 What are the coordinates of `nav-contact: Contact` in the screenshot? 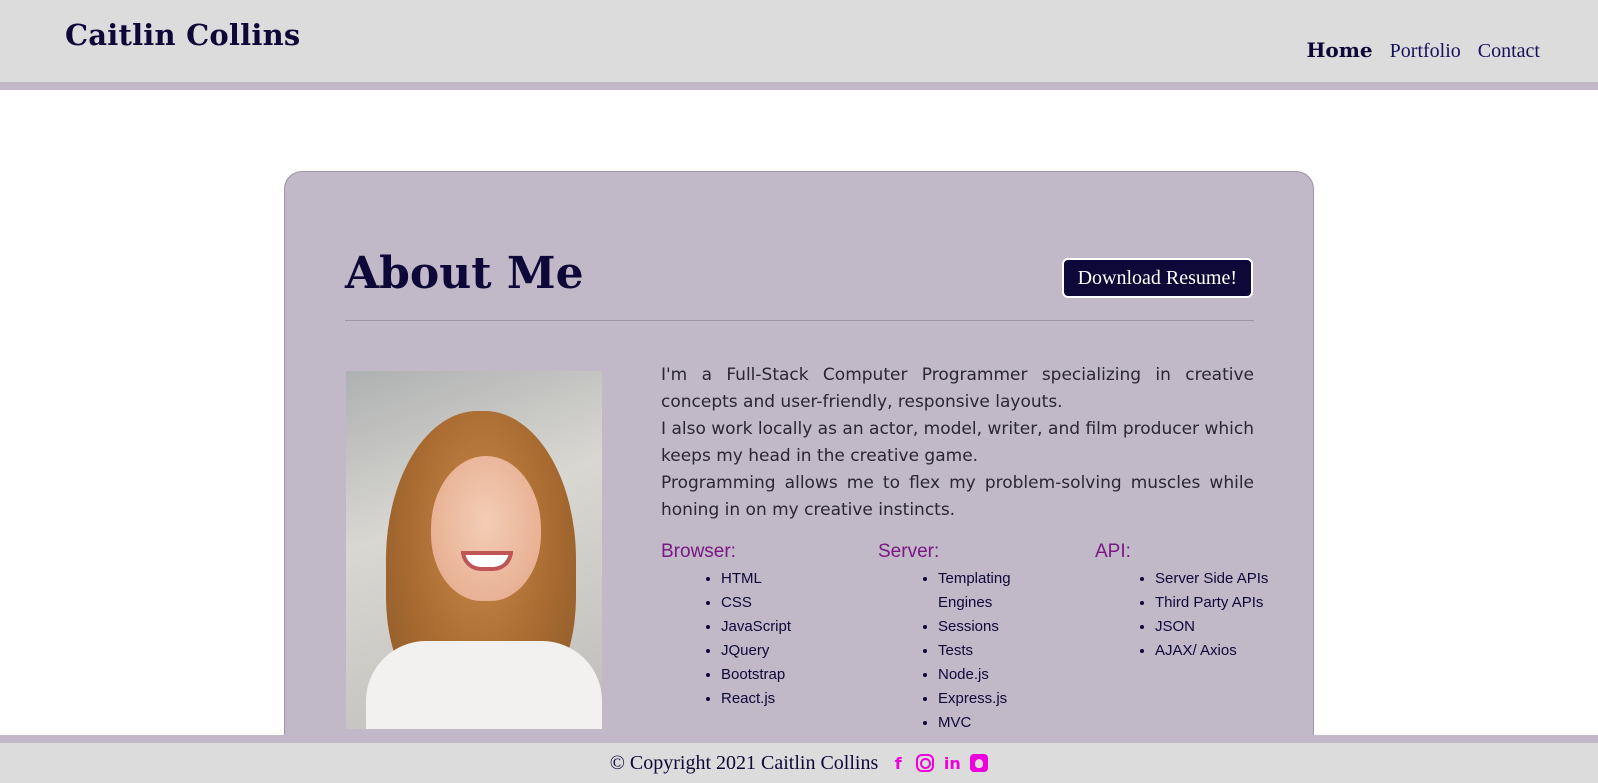 It's located at (1509, 51).